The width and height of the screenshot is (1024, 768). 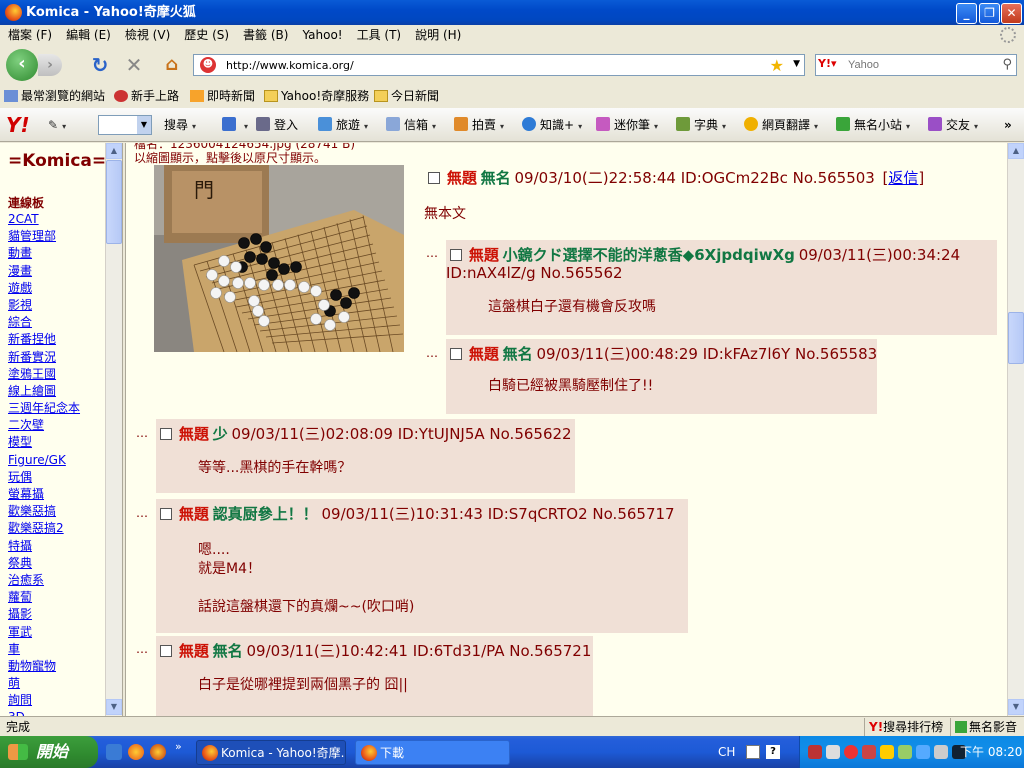 I want to click on menu-help: 說明 (H), so click(x=438, y=35).